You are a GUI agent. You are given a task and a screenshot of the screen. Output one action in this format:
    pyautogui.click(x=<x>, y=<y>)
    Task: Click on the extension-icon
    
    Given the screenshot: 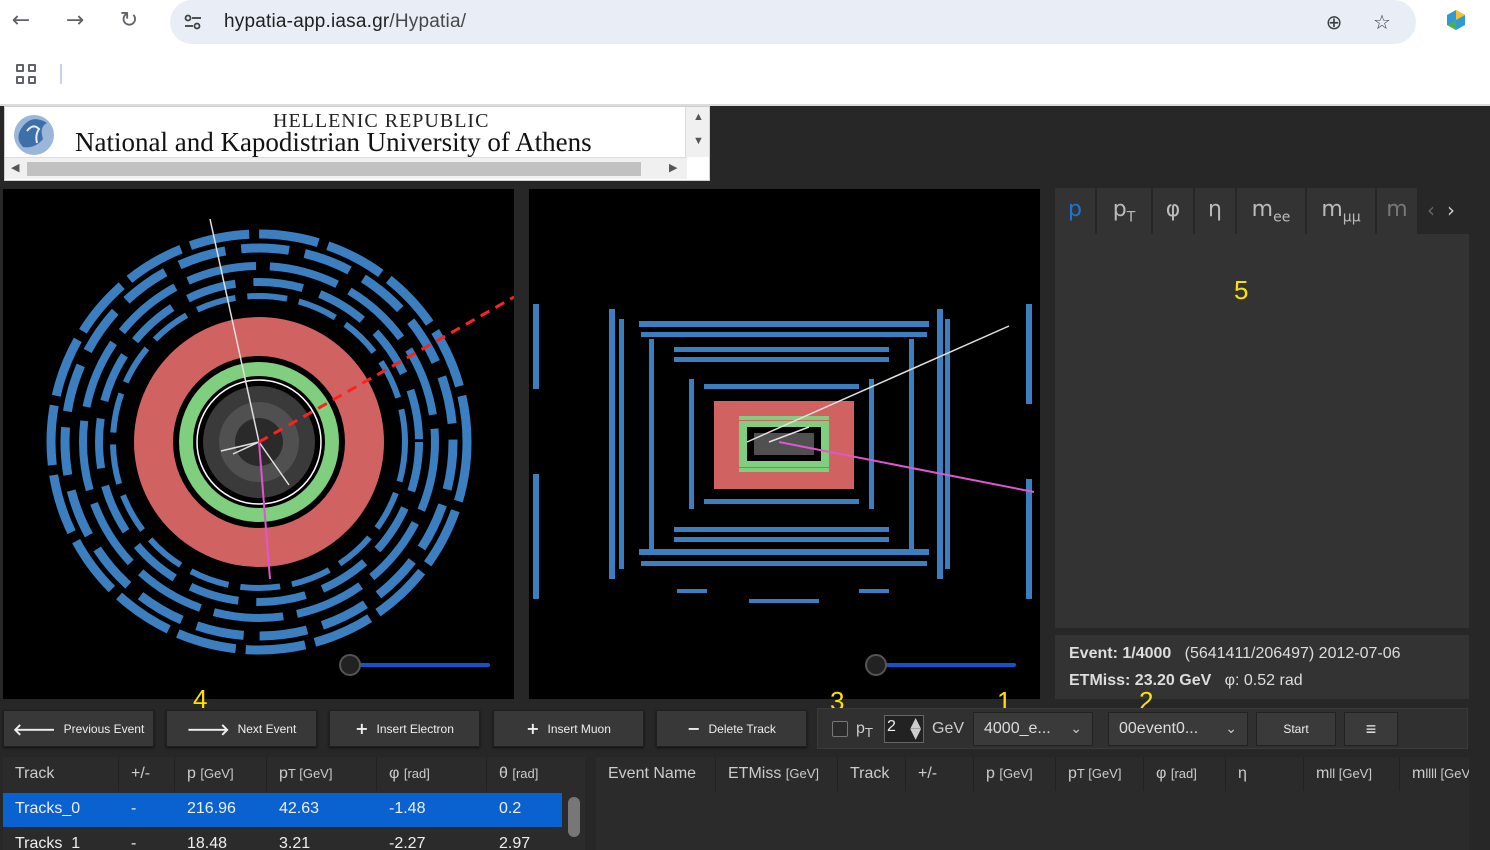 What is the action you would take?
    pyautogui.click(x=1456, y=20)
    